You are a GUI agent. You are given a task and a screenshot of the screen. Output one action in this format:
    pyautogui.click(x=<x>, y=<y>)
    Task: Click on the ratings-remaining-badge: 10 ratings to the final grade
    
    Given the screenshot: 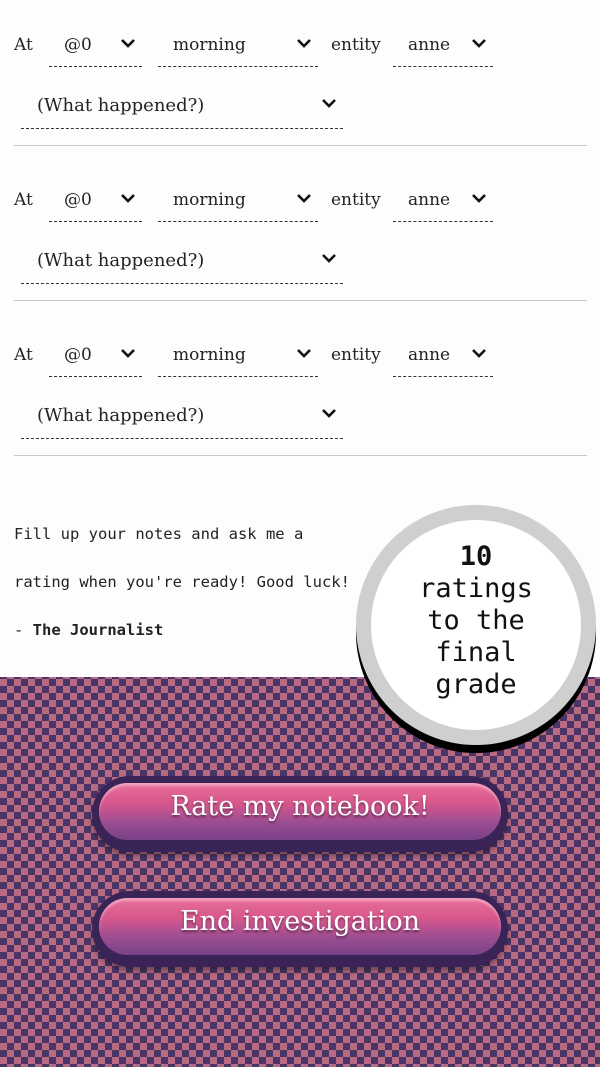 What is the action you would take?
    pyautogui.click(x=476, y=629)
    